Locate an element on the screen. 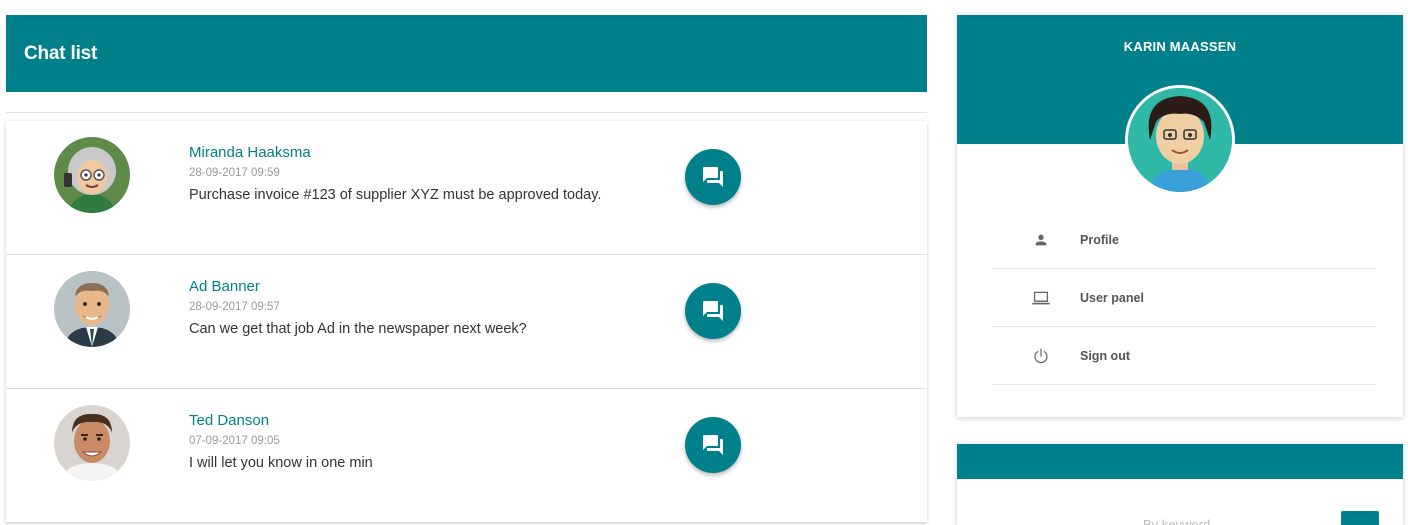 Image resolution: width=1408 pixels, height=525 pixels. power-icon is located at coordinates (1036, 356).